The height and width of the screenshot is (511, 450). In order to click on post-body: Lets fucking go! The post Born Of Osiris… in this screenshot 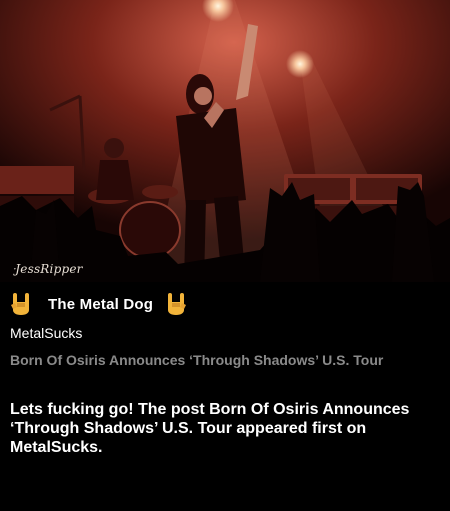, I will do `click(210, 428)`.